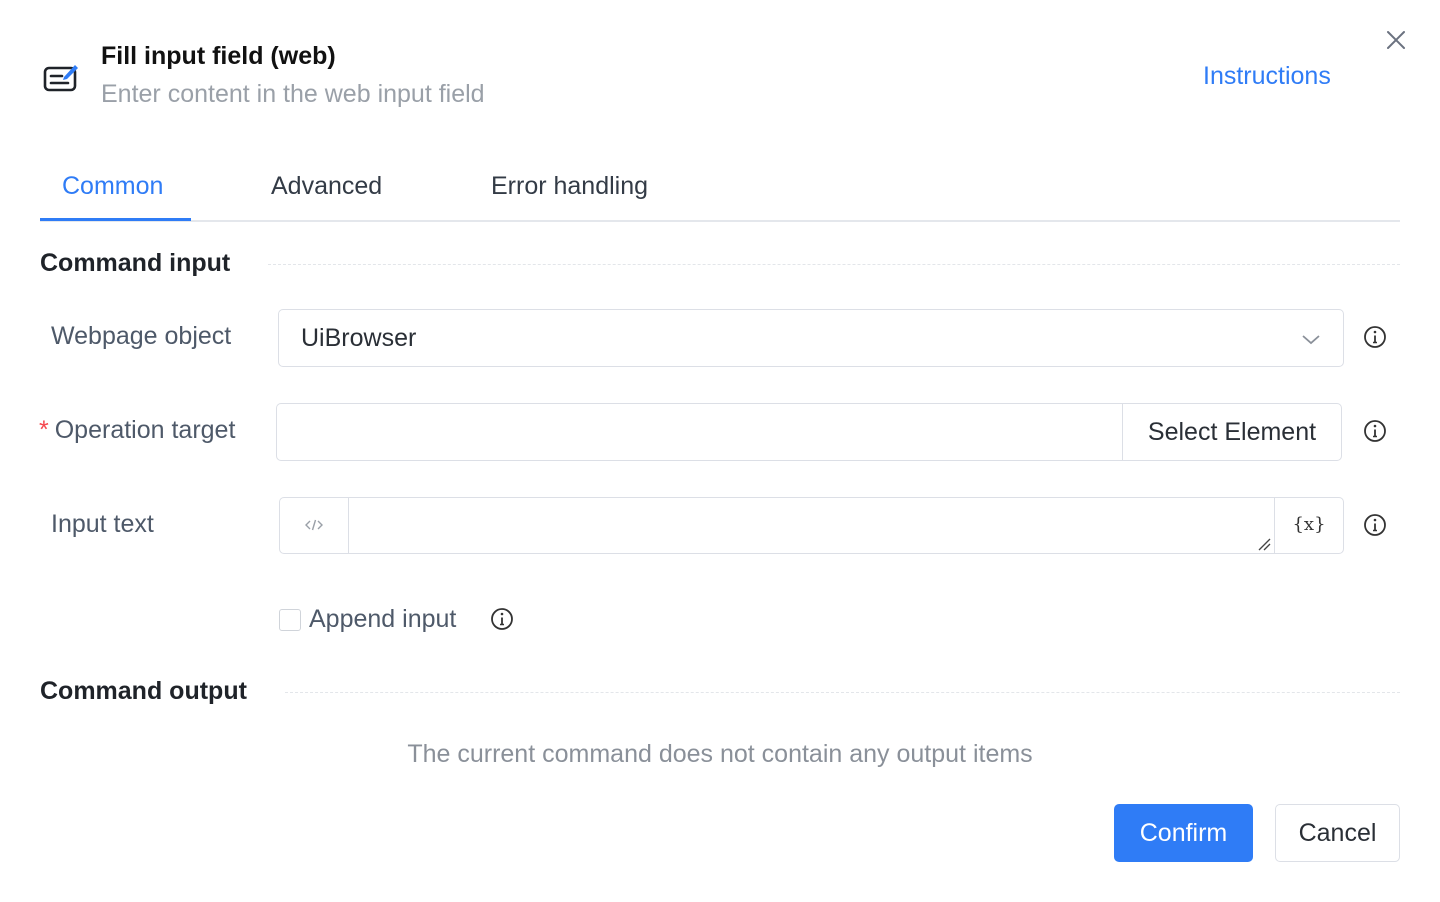  What do you see at coordinates (326, 186) in the screenshot?
I see `tab-advanced: Advanced` at bounding box center [326, 186].